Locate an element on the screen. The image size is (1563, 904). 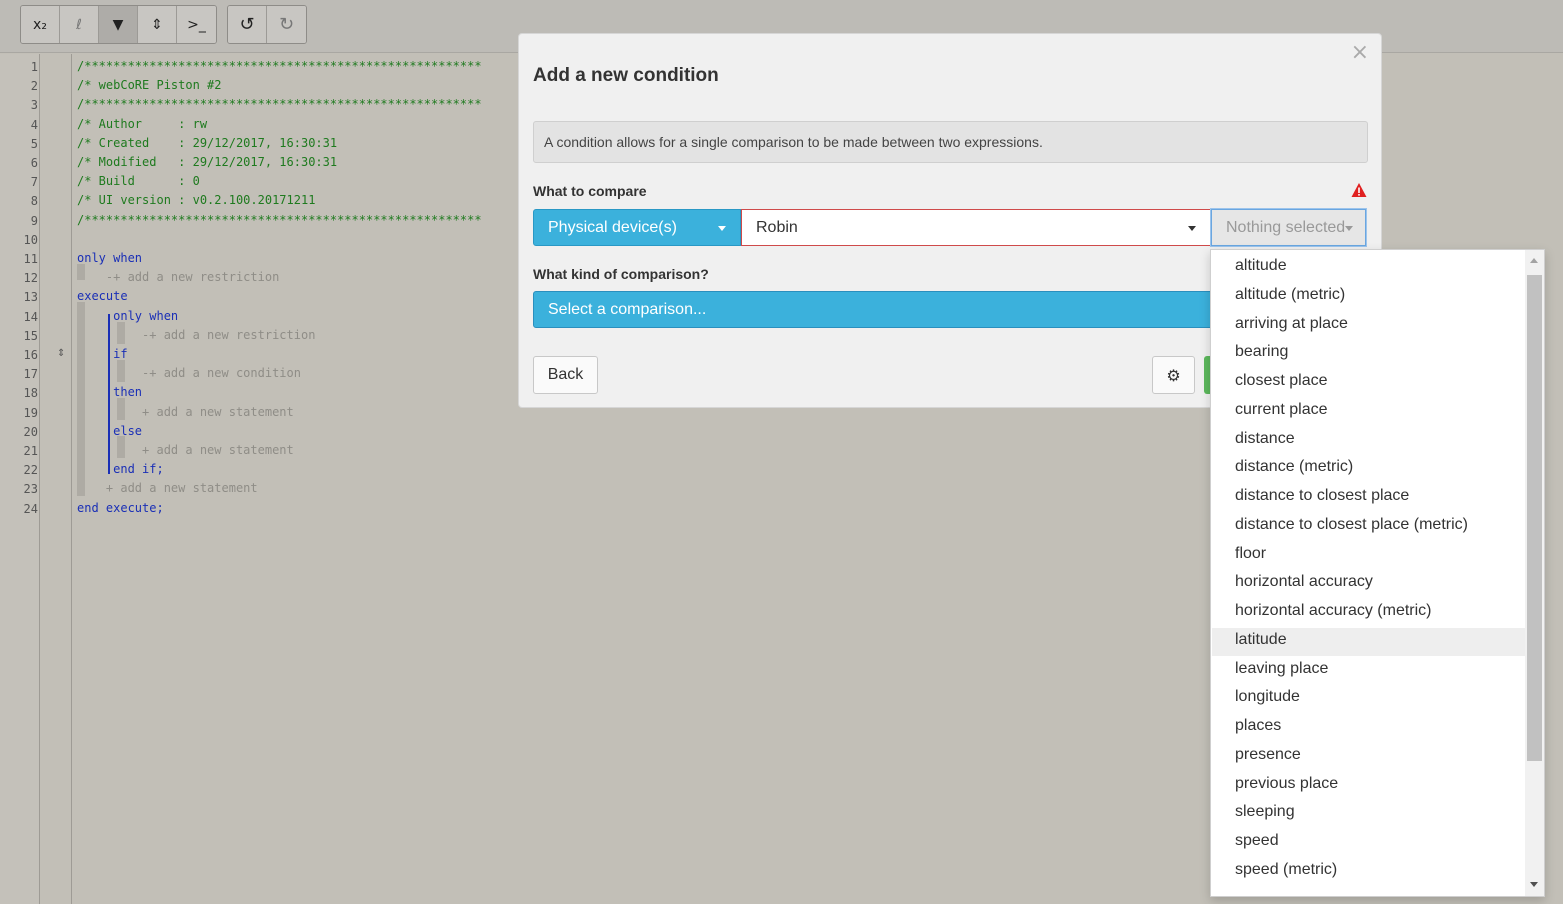
code-line: if is located at coordinates (102, 354).